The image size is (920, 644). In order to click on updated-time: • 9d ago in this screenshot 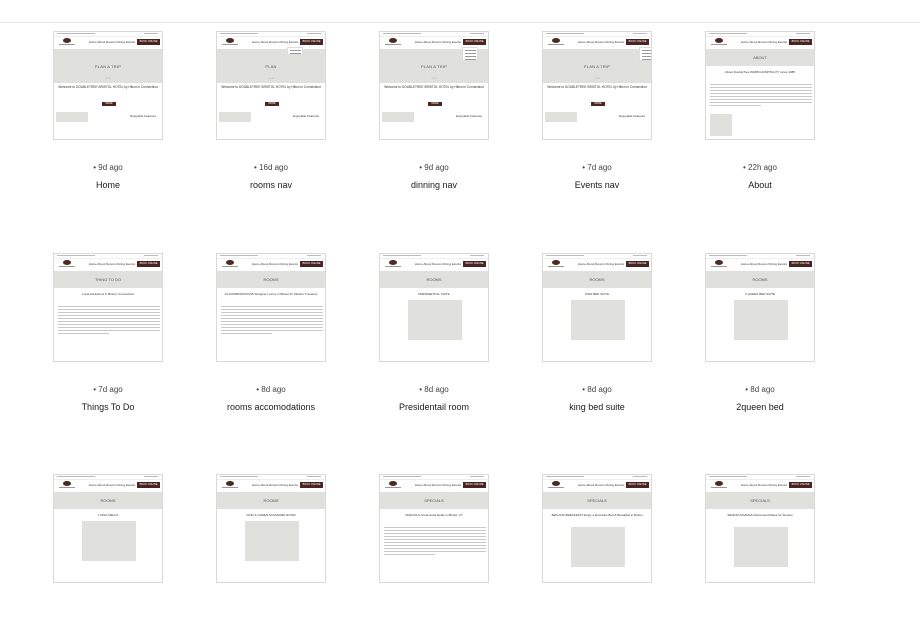, I will do `click(434, 167)`.